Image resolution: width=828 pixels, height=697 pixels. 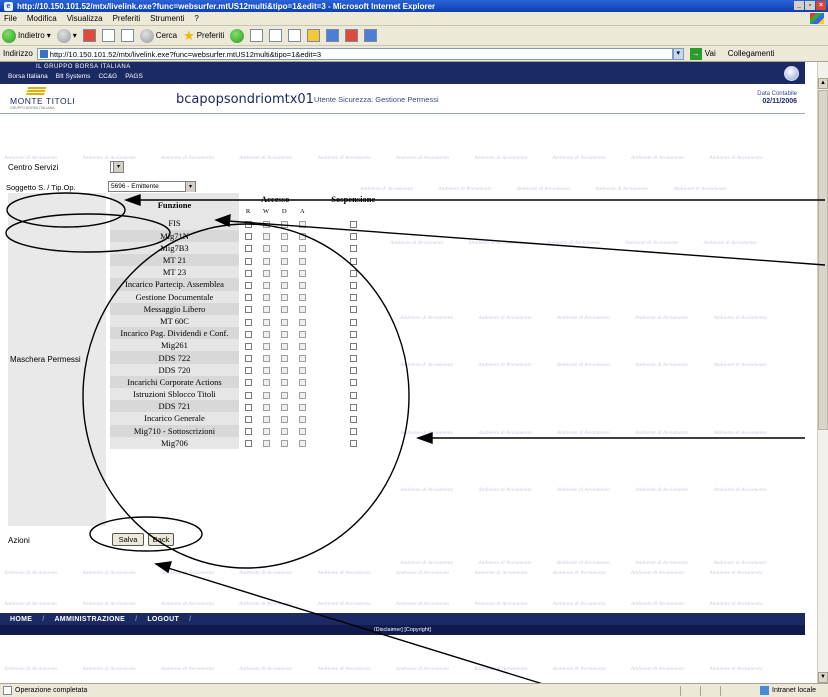 What do you see at coordinates (21, 619) in the screenshot?
I see `footer-home: HOME` at bounding box center [21, 619].